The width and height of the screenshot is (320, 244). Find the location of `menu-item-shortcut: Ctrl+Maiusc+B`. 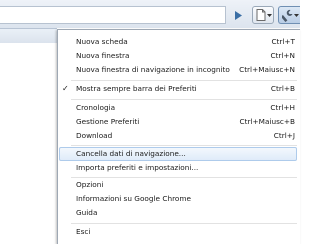

menu-item-shortcut: Ctrl+Maiusc+B is located at coordinates (267, 121).